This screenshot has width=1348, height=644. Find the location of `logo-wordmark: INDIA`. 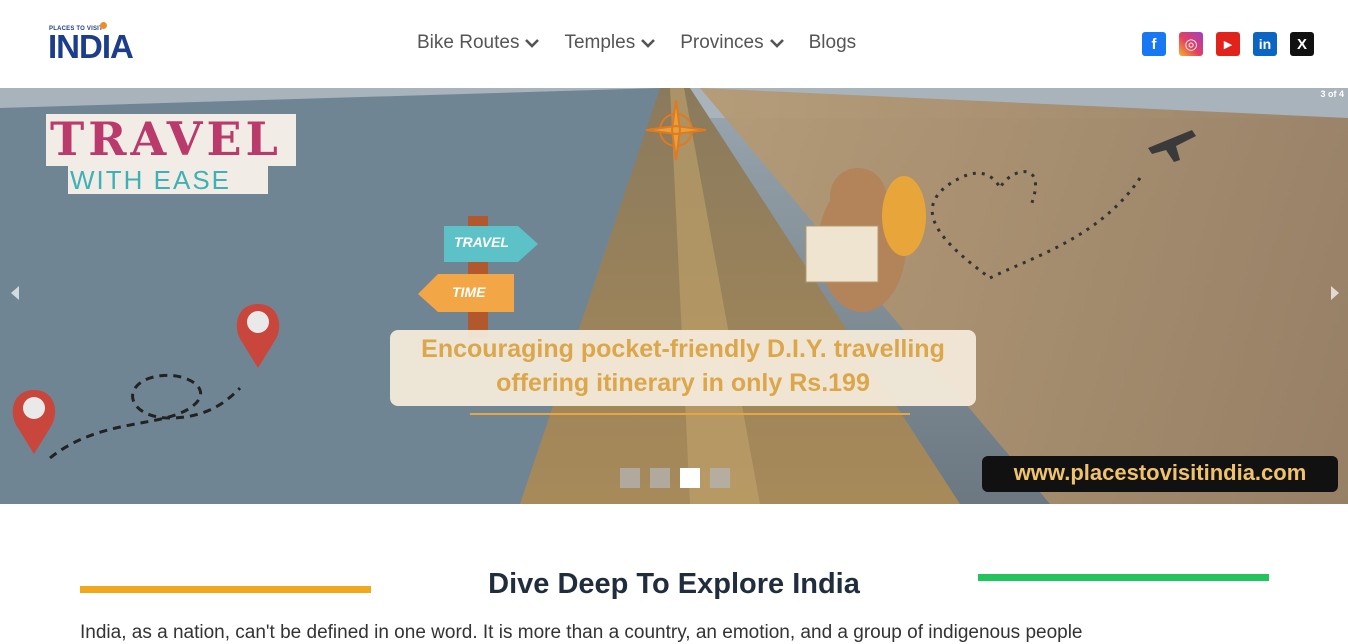

logo-wordmark: INDIA is located at coordinates (91, 46).